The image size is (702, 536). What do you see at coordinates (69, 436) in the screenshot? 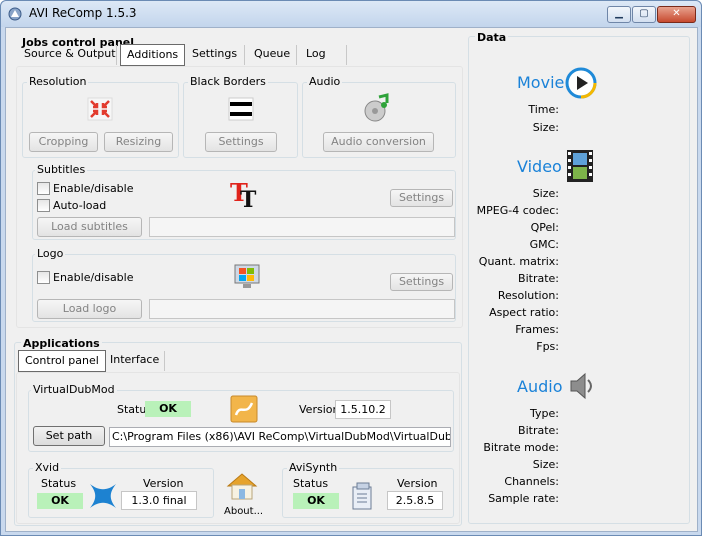
I see `set-path-button: Set path` at bounding box center [69, 436].